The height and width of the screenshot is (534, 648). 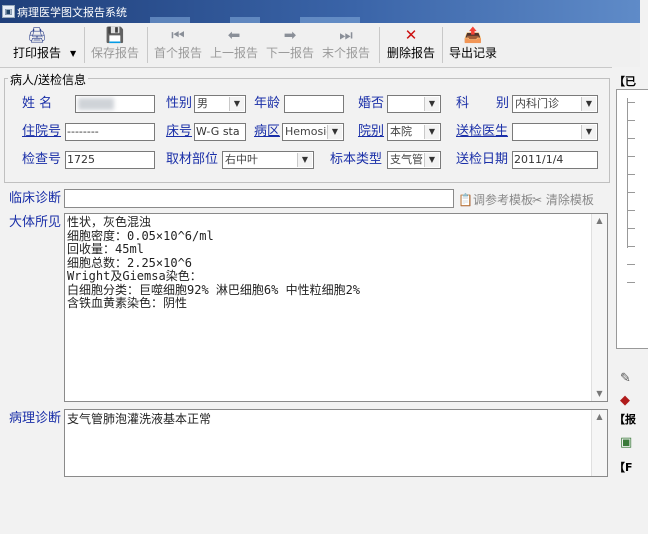 What do you see at coordinates (290, 45) in the screenshot?
I see `next-report-button: ➡ 下一报告` at bounding box center [290, 45].